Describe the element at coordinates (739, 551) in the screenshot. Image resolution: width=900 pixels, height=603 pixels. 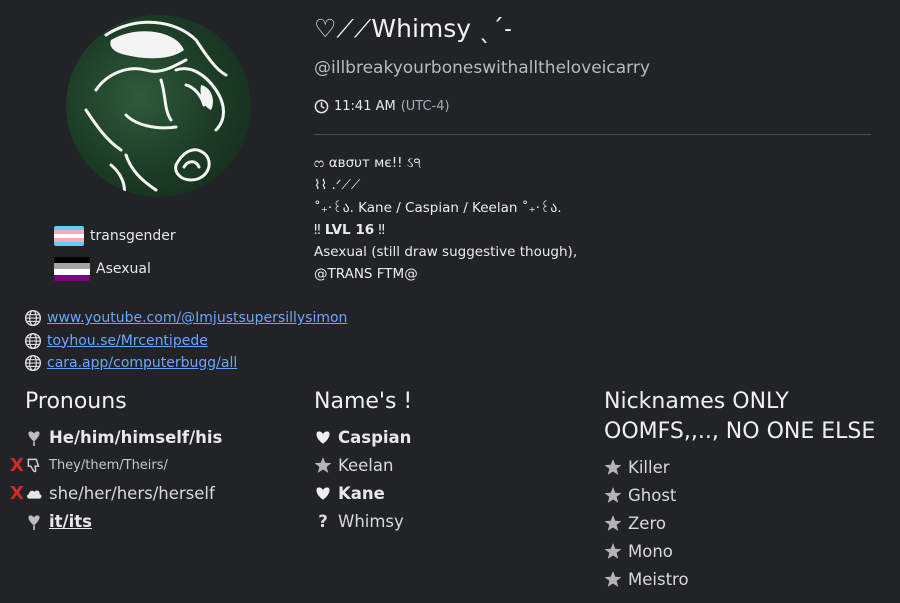
I see `nickname-item: Mono` at that location.